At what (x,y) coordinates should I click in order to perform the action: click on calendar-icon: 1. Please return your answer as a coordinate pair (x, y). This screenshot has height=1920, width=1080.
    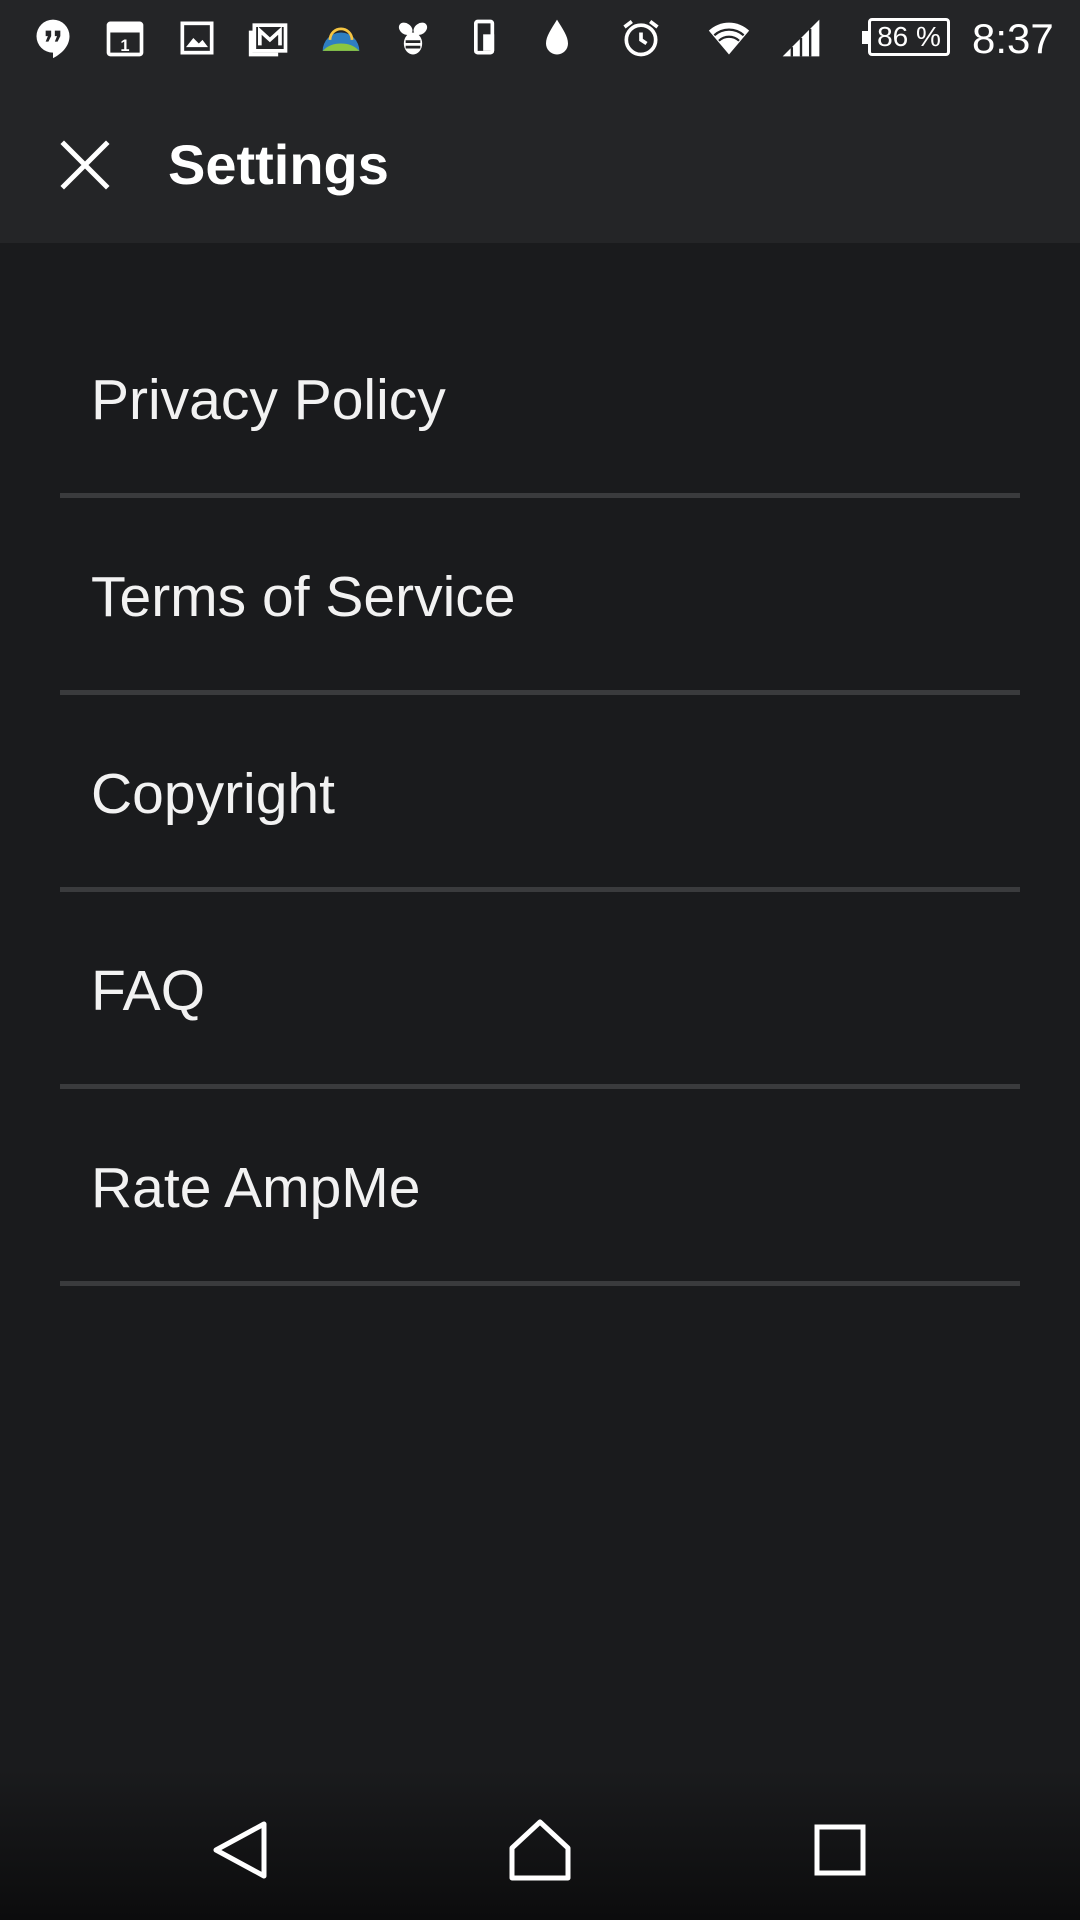
    Looking at the image, I should click on (125, 38).